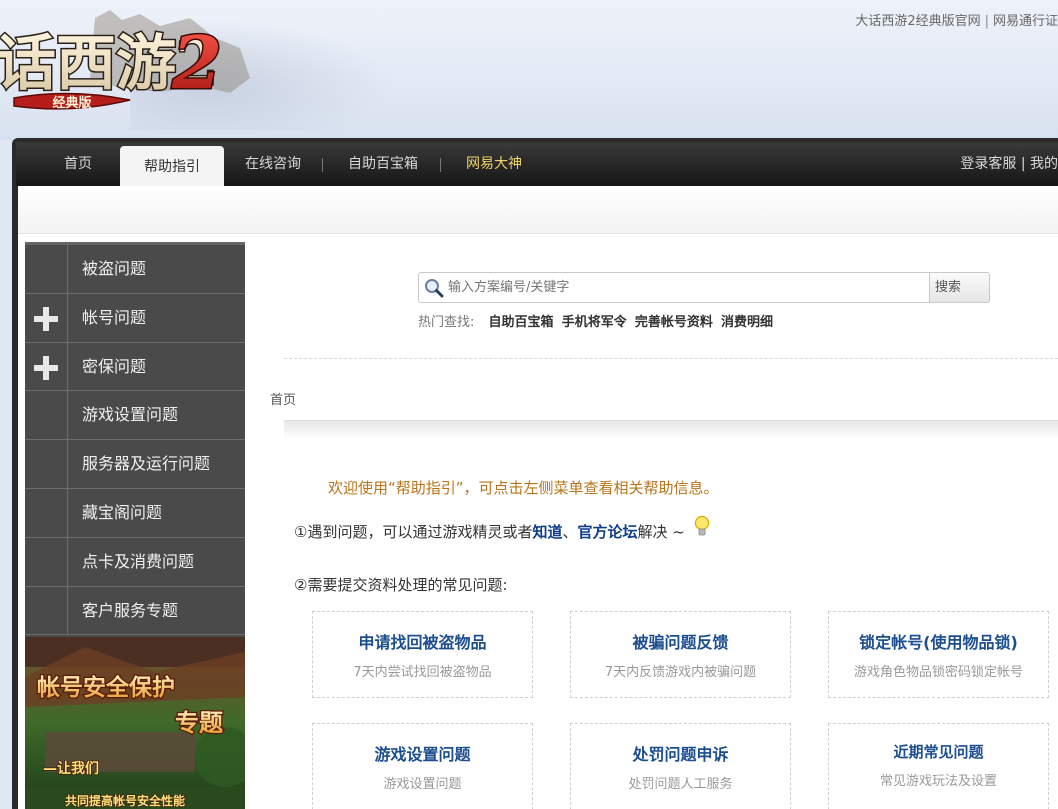  Describe the element at coordinates (680, 654) in the screenshot. I see `card-scam-feedback: 被骗问题反馈 7天内反馈游戏内被骗问题` at that location.